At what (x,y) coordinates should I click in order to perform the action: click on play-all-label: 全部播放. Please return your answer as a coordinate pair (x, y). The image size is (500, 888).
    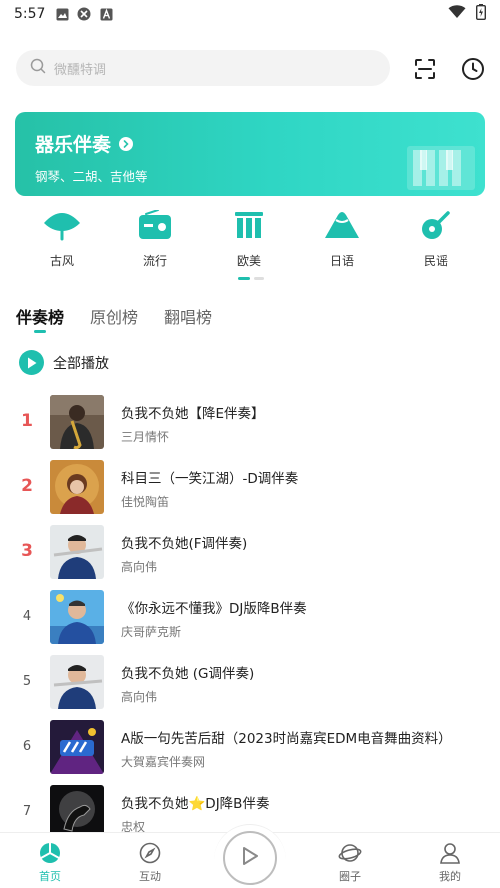
    Looking at the image, I should click on (81, 363).